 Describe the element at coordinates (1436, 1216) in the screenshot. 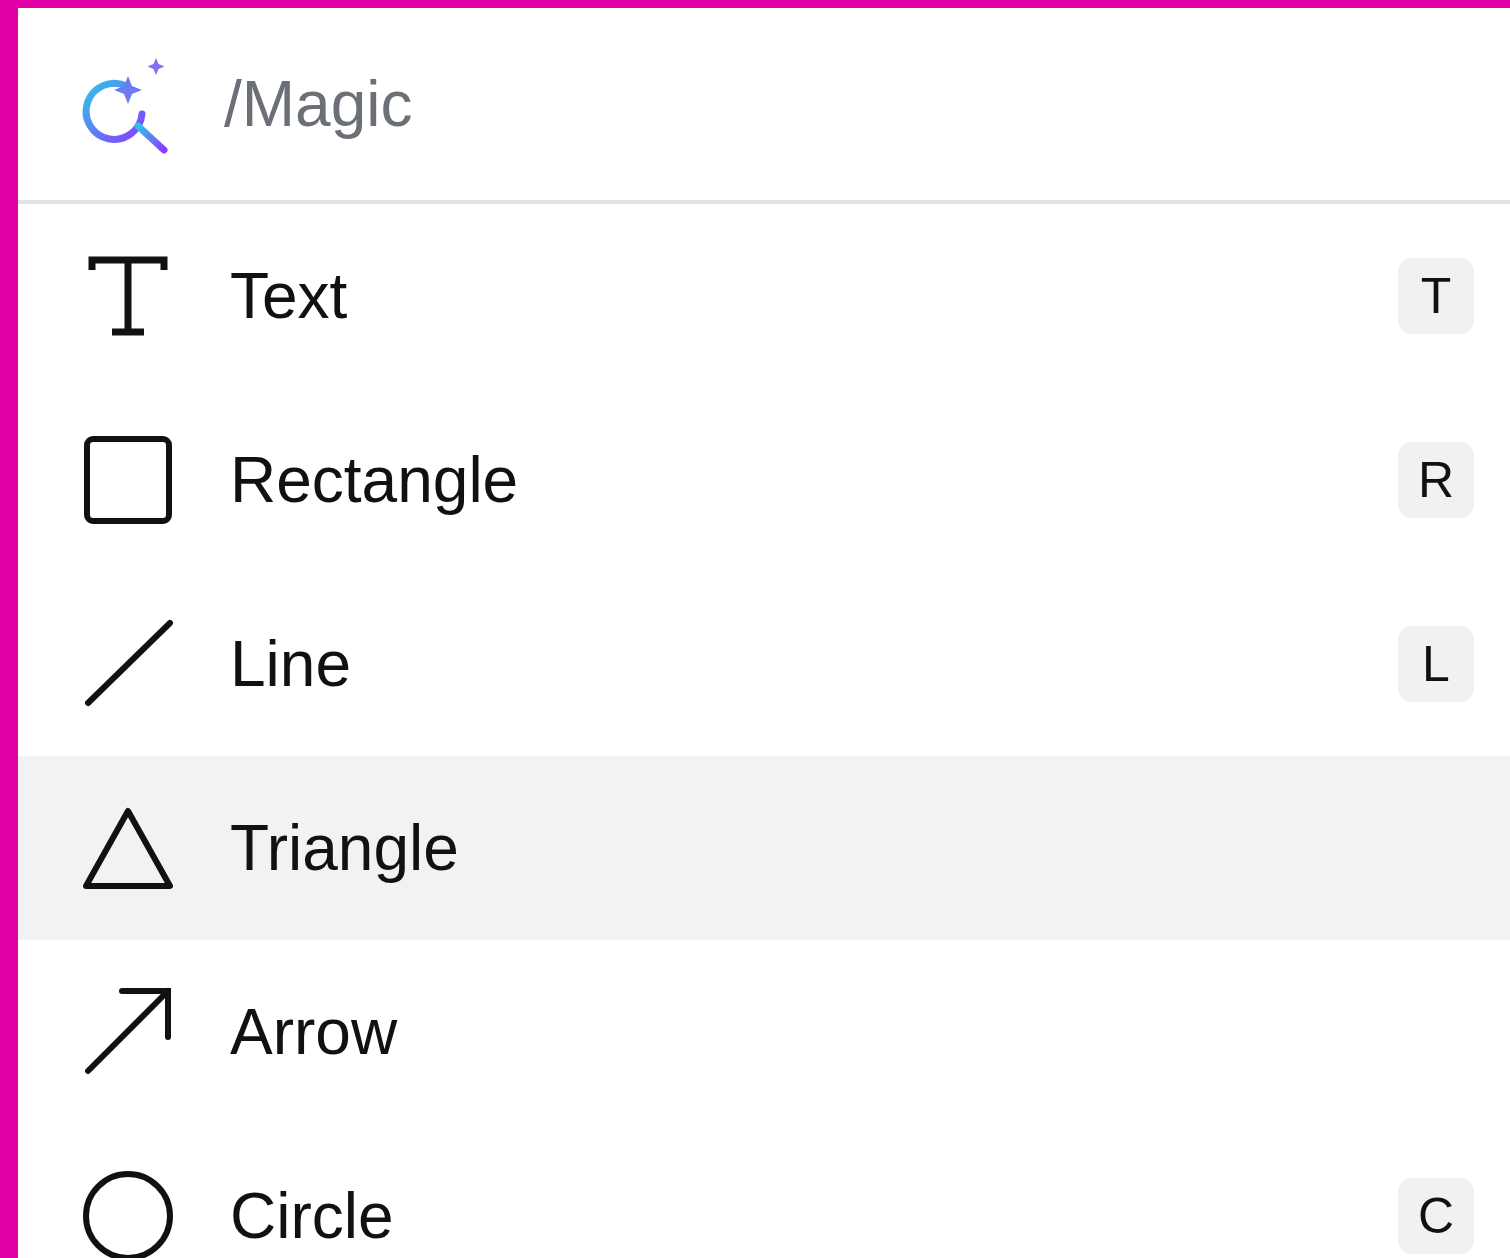

I see `shortcut-key: C` at that location.